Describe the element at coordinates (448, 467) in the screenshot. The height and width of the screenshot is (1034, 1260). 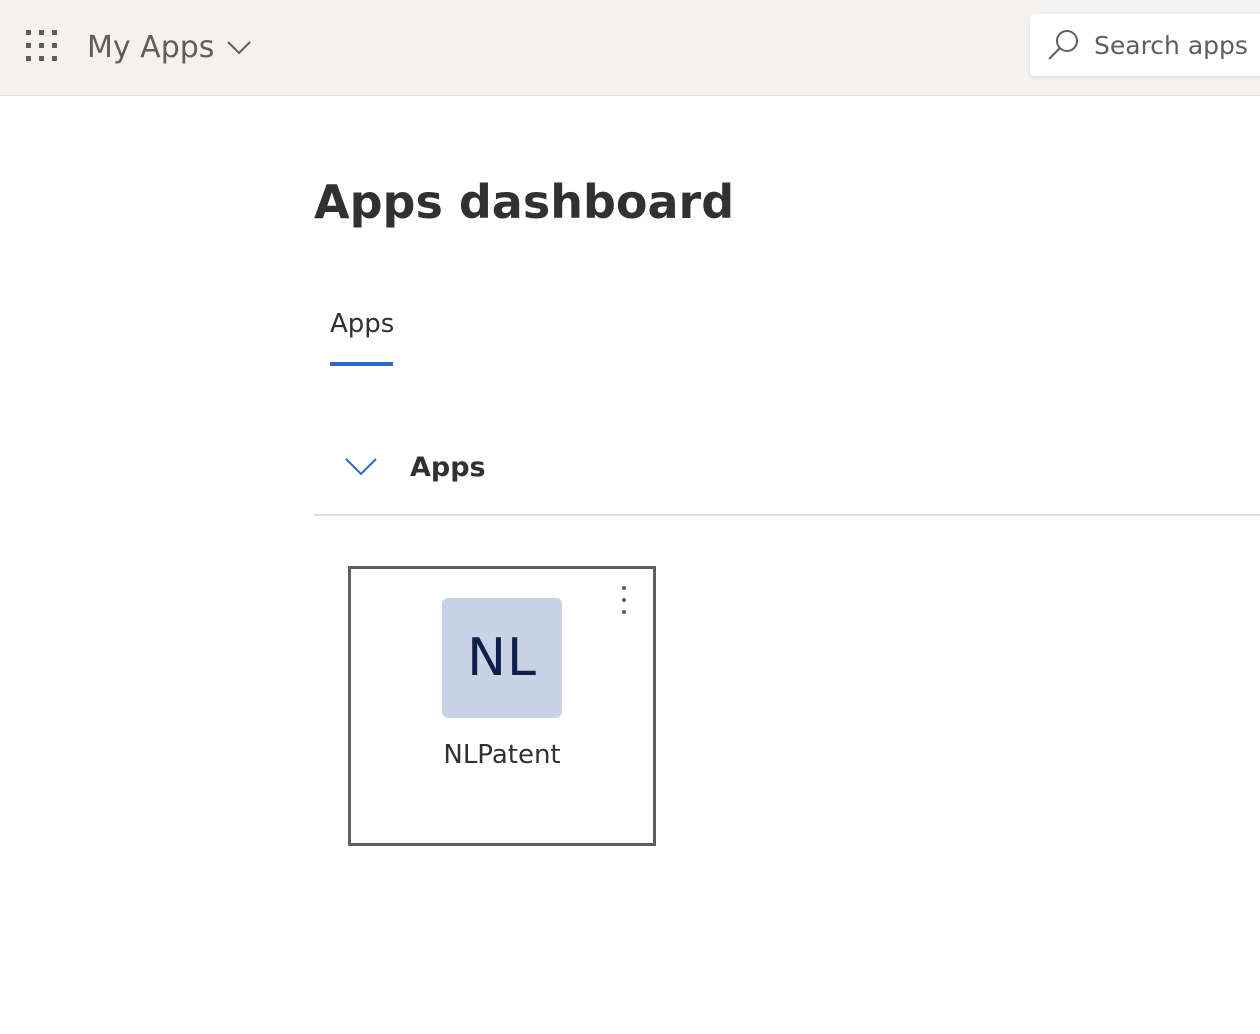
I see `section-label: Apps` at that location.